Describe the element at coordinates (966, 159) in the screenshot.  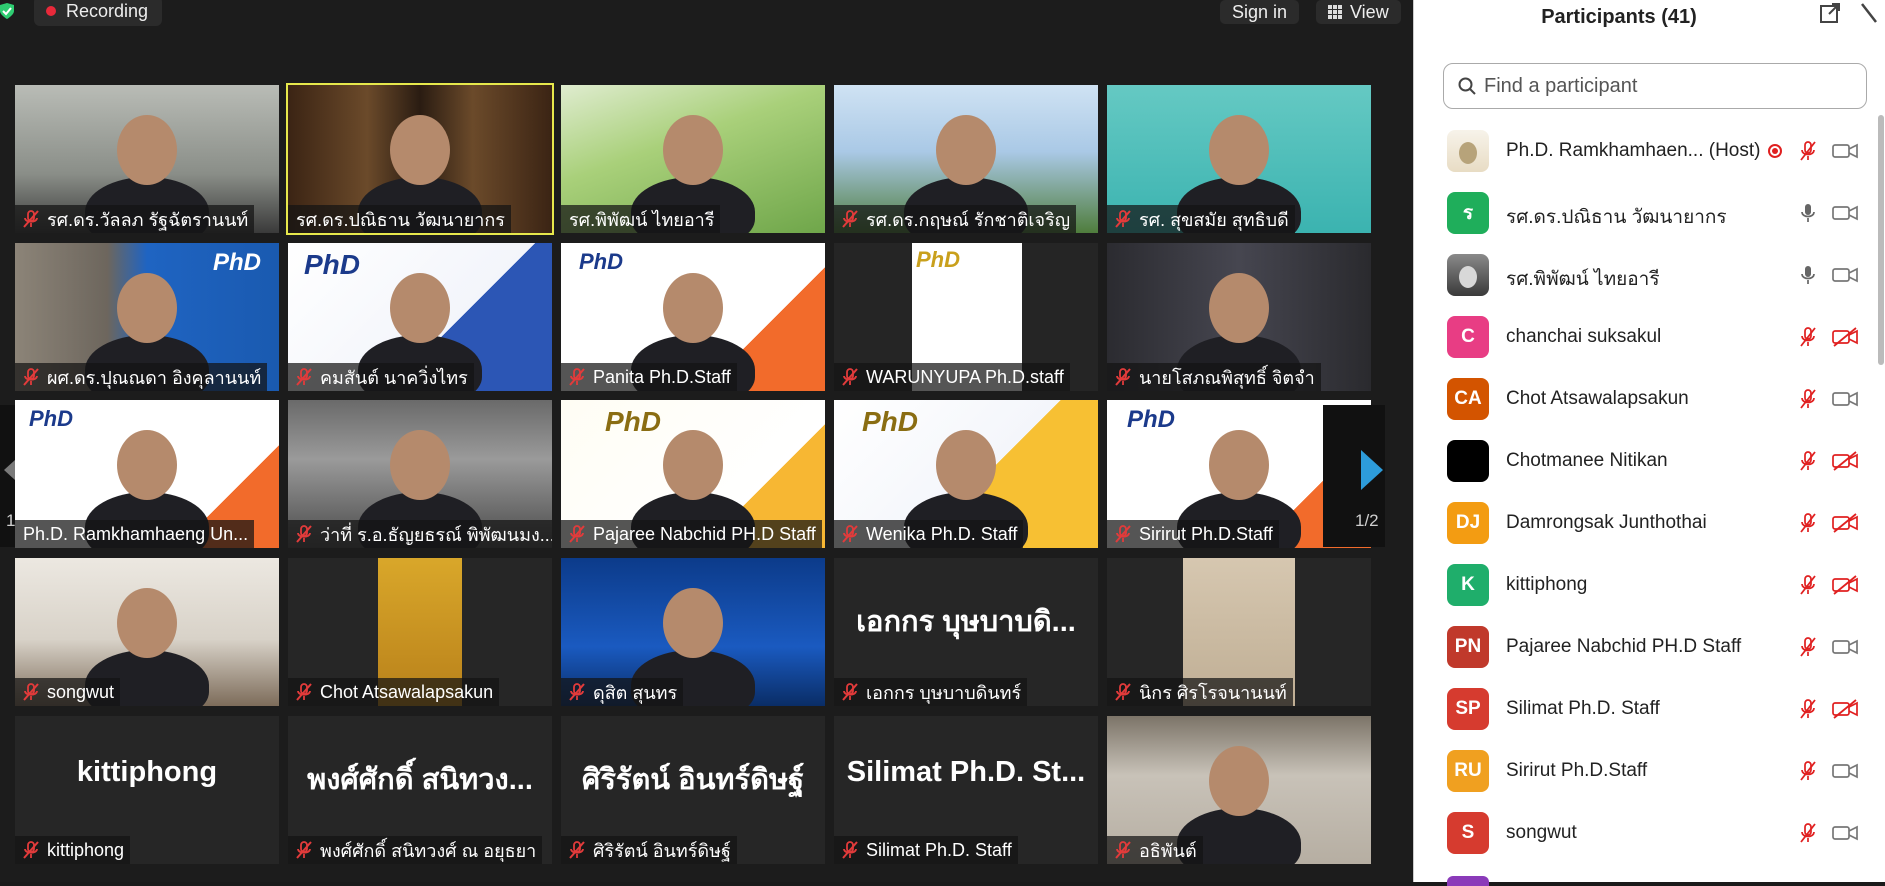
I see `video-tile: รศ.ดร.กฤษณ์ รักชาติเจริญ` at that location.